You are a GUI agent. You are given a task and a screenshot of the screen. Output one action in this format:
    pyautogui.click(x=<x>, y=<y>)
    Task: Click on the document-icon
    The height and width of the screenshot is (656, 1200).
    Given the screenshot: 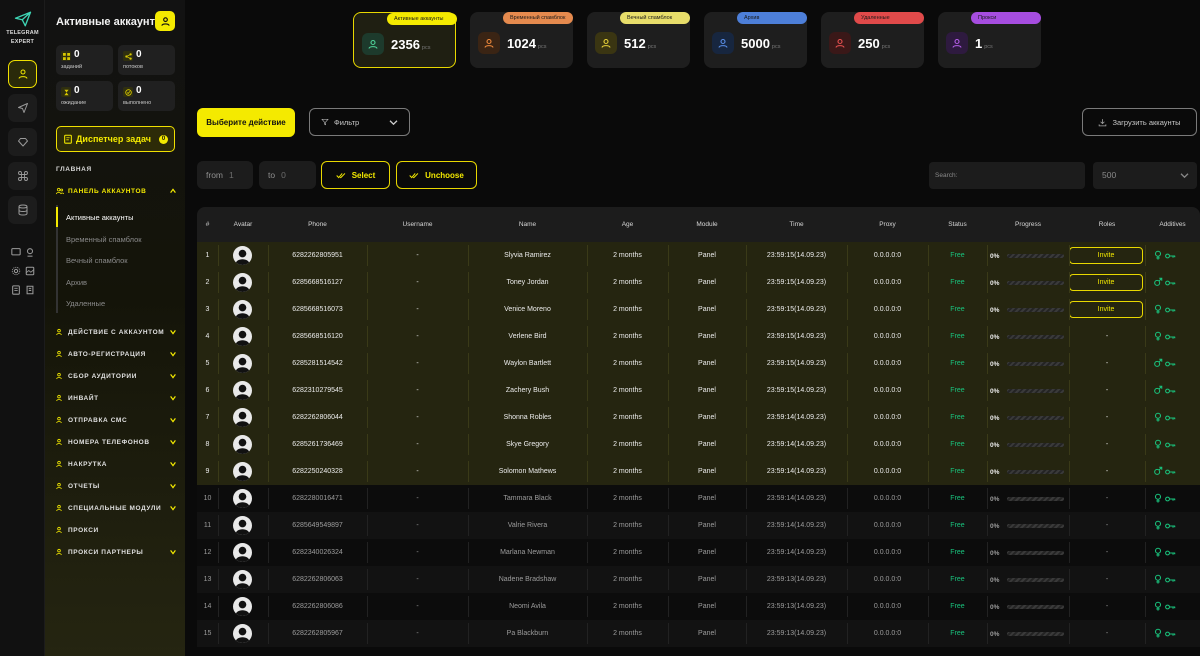 What is the action you would take?
    pyautogui.click(x=16, y=289)
    